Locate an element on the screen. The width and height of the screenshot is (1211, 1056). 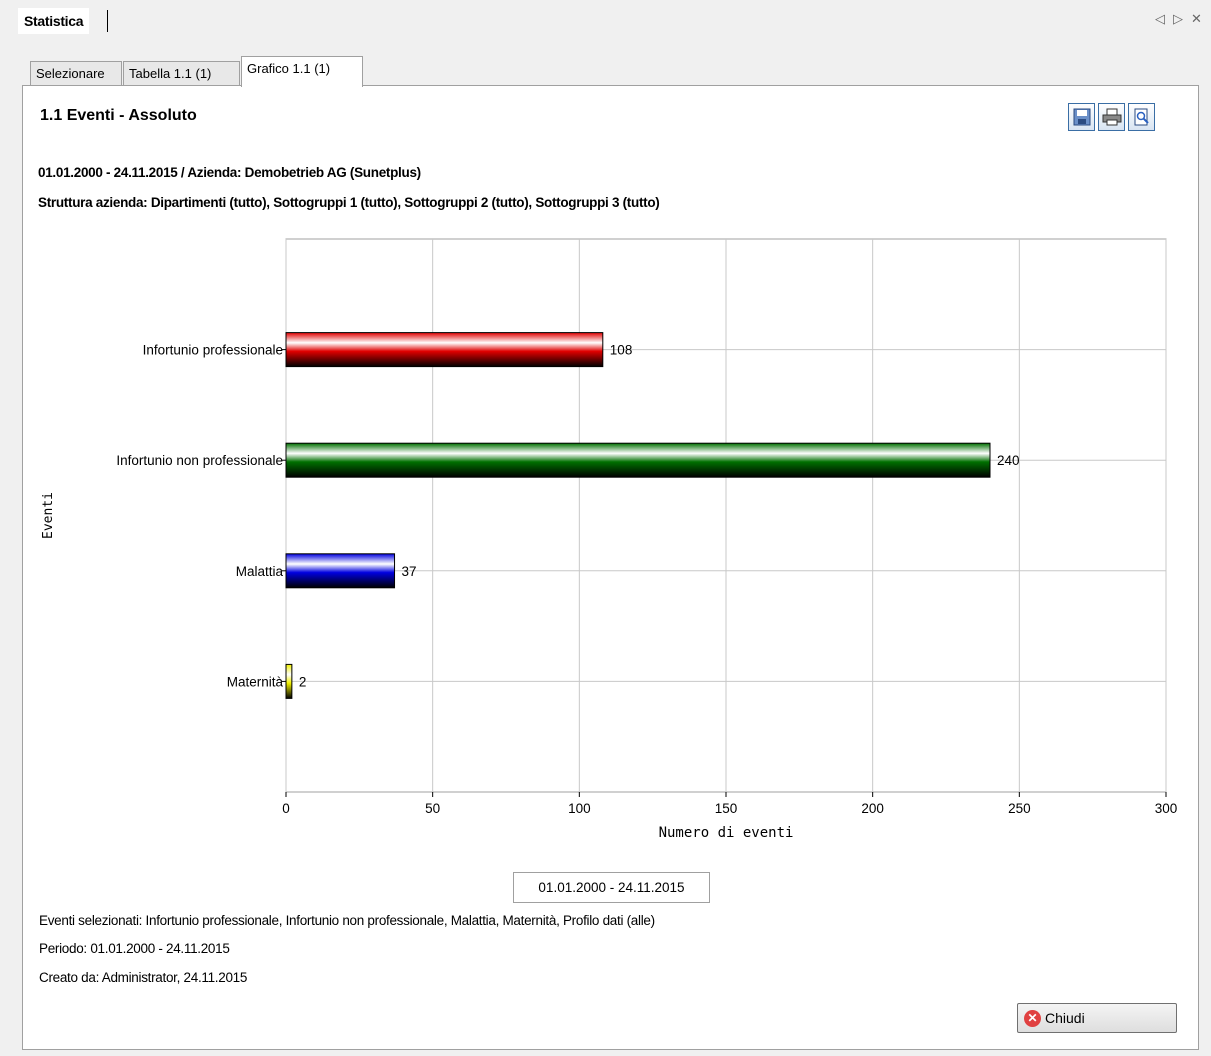
scroll-right-icon: ▷ is located at coordinates (1178, 19).